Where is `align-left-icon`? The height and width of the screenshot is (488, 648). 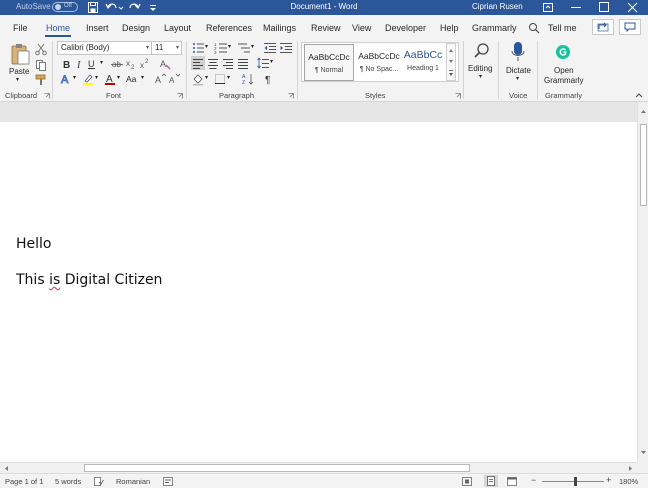 align-left-icon is located at coordinates (198, 63).